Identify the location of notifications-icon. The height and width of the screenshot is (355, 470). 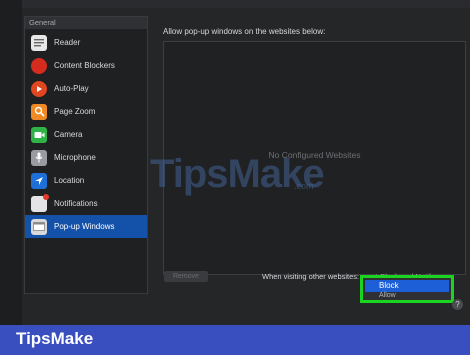
(40, 202).